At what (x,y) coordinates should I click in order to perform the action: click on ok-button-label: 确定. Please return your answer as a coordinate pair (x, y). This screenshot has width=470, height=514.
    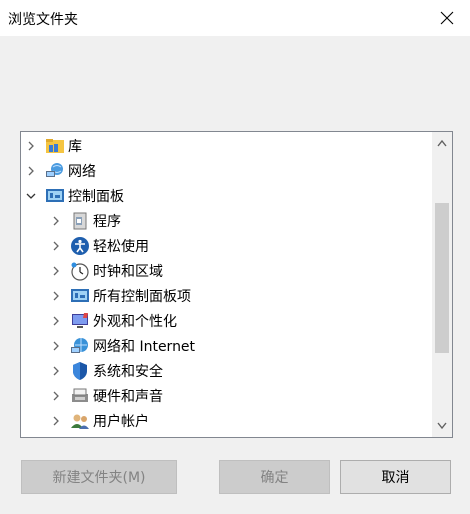
    Looking at the image, I should click on (274, 478).